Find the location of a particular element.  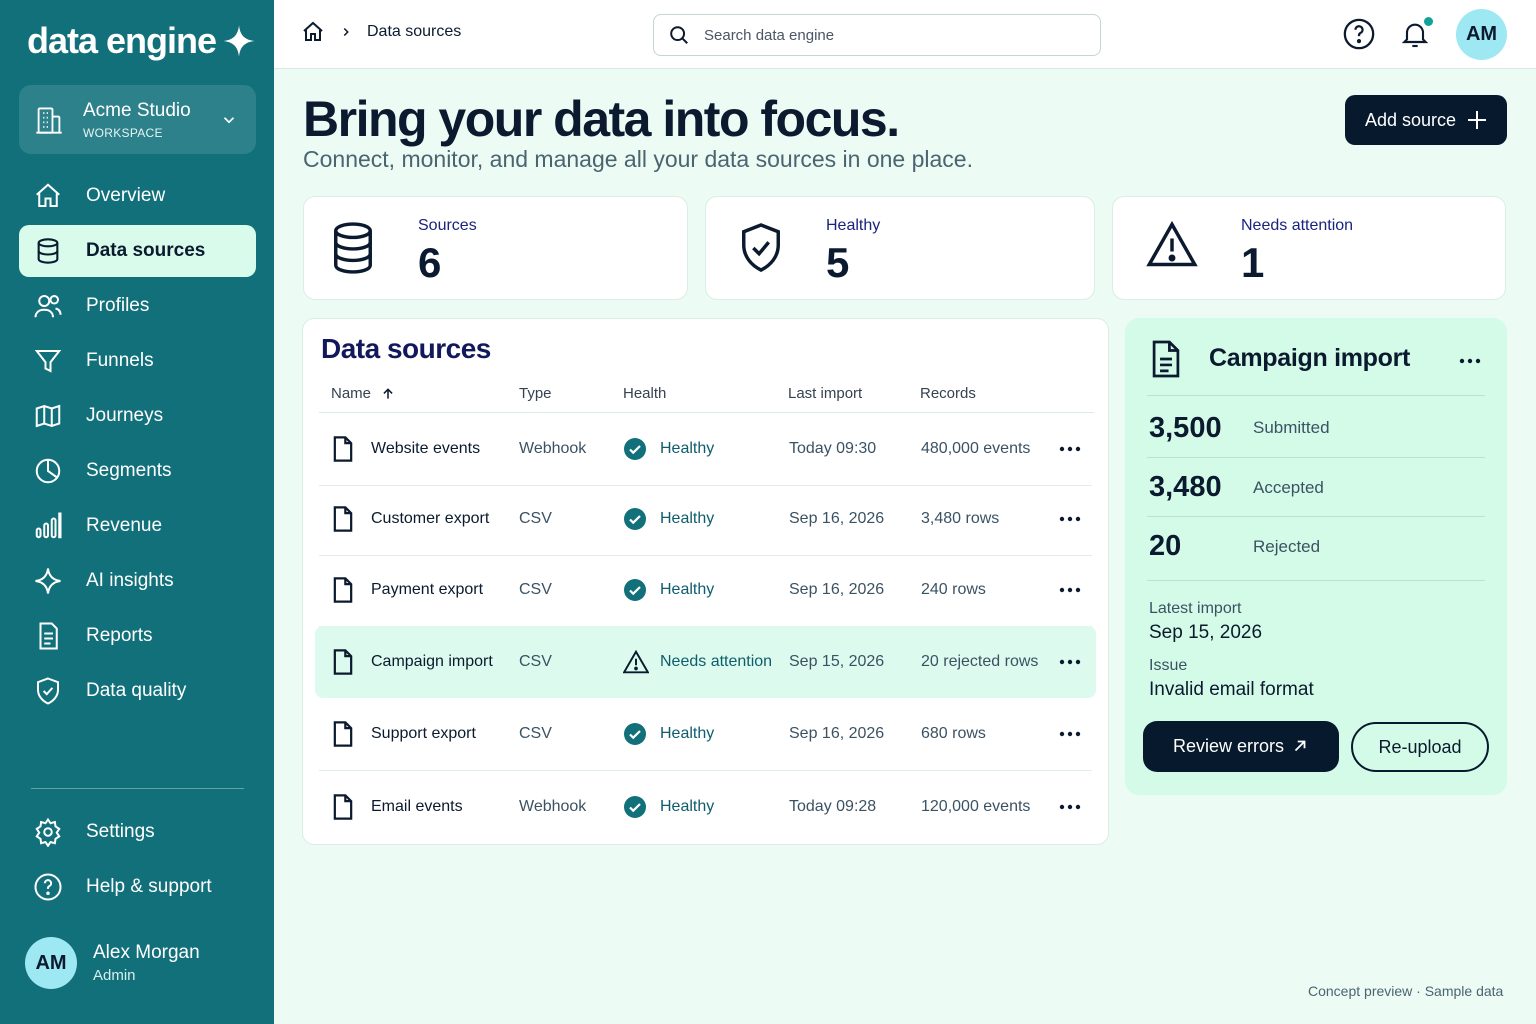

column-label: Type is located at coordinates (535, 393).